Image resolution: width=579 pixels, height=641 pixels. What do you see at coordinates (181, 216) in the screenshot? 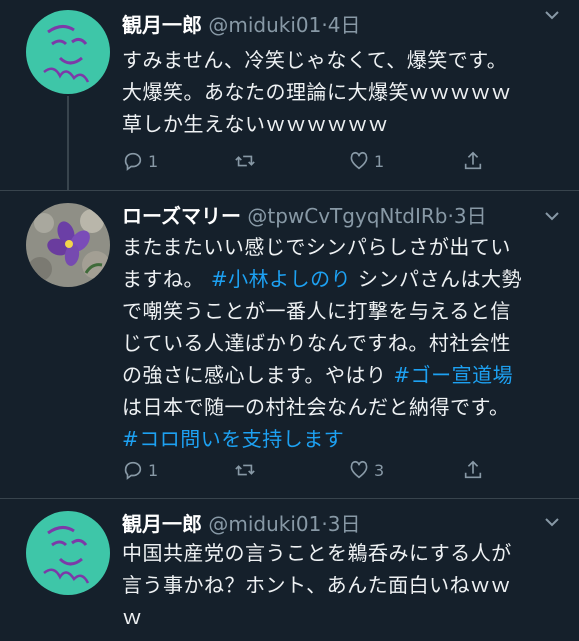
I see `display-name: ローズマリー` at bounding box center [181, 216].